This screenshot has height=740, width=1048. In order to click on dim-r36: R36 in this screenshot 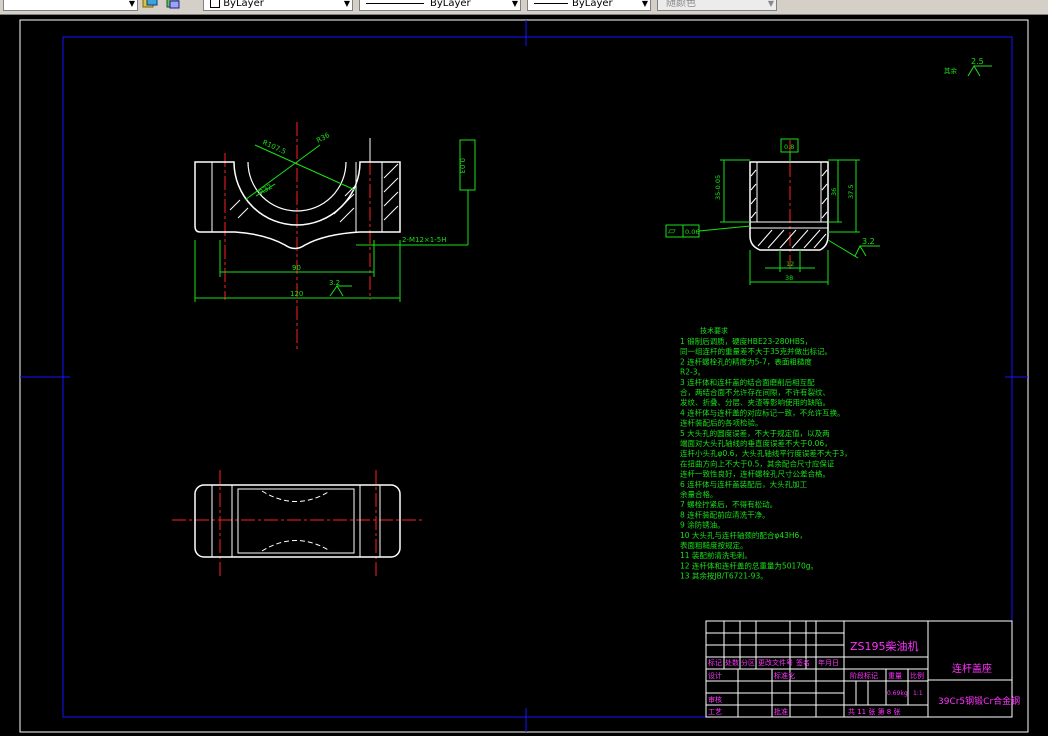, I will do `click(323, 138)`.